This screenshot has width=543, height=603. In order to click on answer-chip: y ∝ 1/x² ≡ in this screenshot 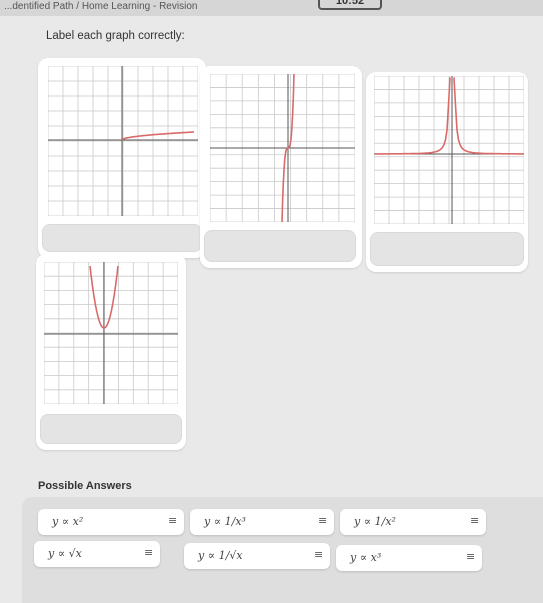, I will do `click(413, 522)`.